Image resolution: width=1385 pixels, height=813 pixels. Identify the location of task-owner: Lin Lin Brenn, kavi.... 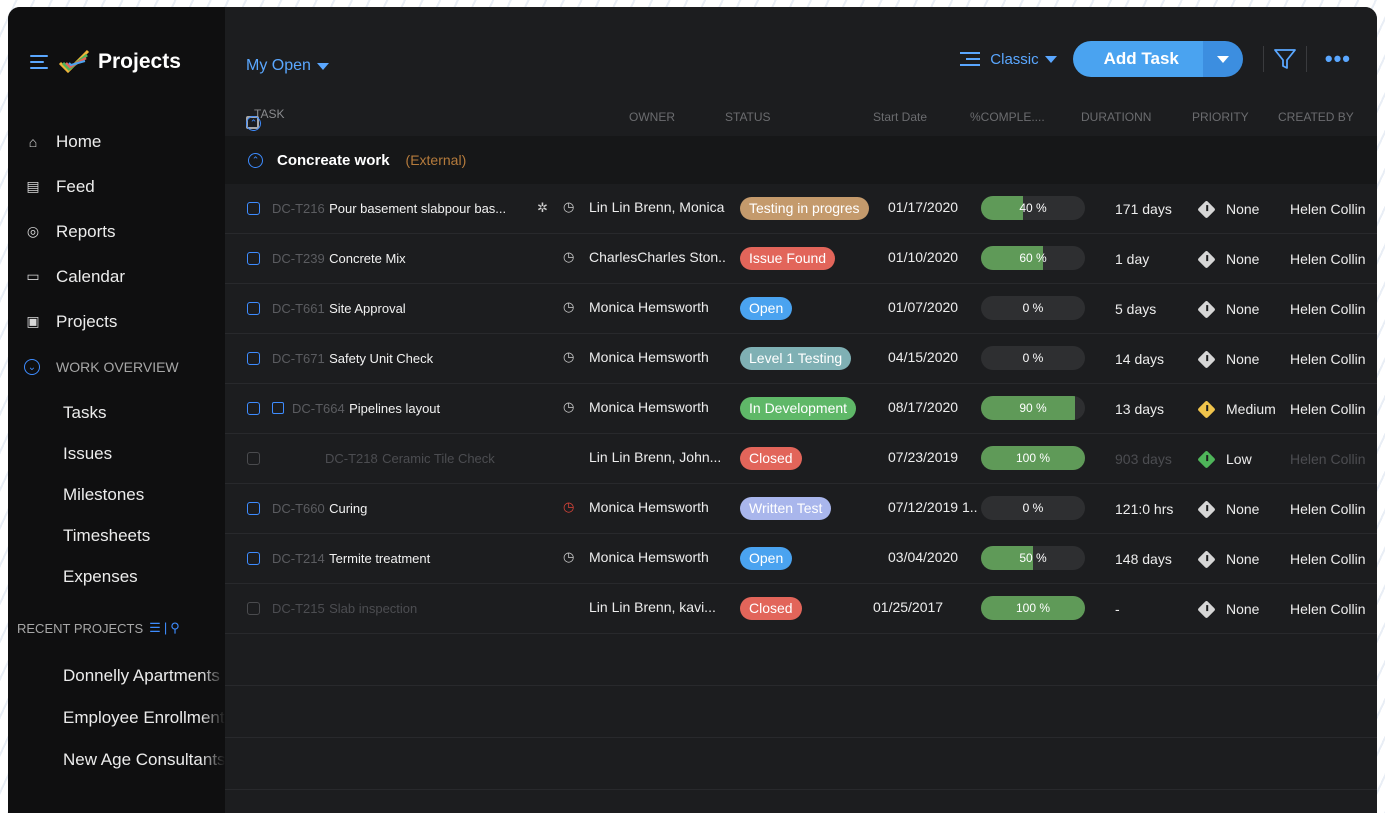
(652, 607).